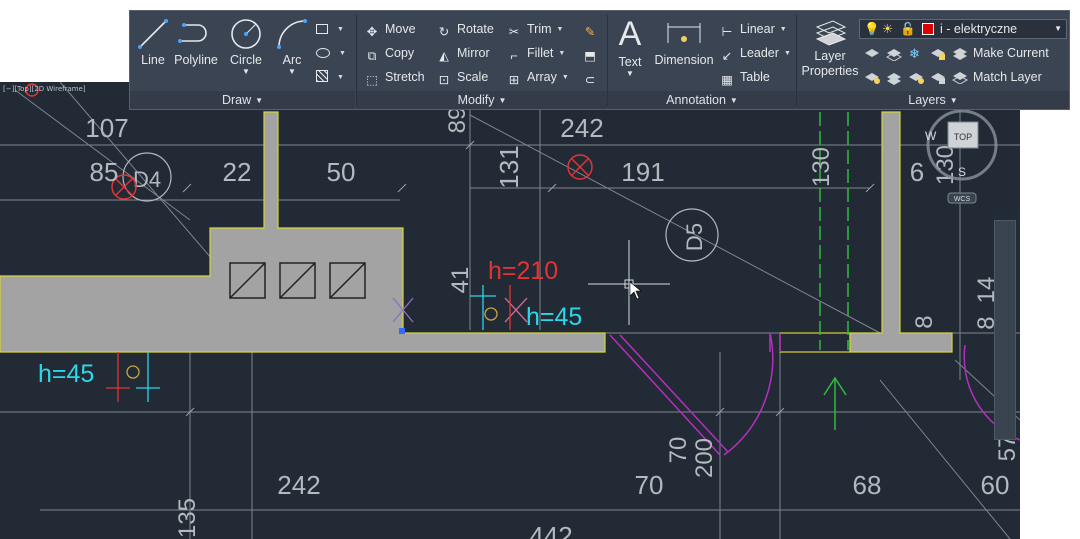 The width and height of the screenshot is (1080, 539). Describe the element at coordinates (581, 128) in the screenshot. I see `dim-242-top: 242` at that location.